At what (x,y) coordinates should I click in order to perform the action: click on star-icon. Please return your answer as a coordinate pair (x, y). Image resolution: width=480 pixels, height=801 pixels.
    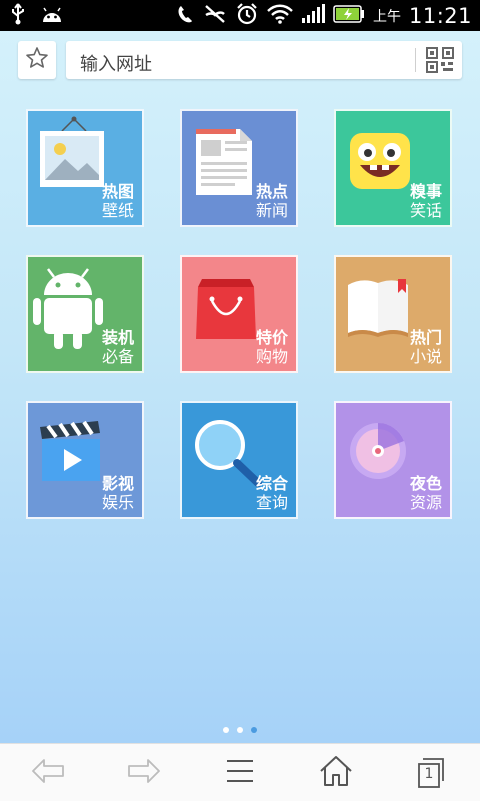
    Looking at the image, I should click on (37, 60).